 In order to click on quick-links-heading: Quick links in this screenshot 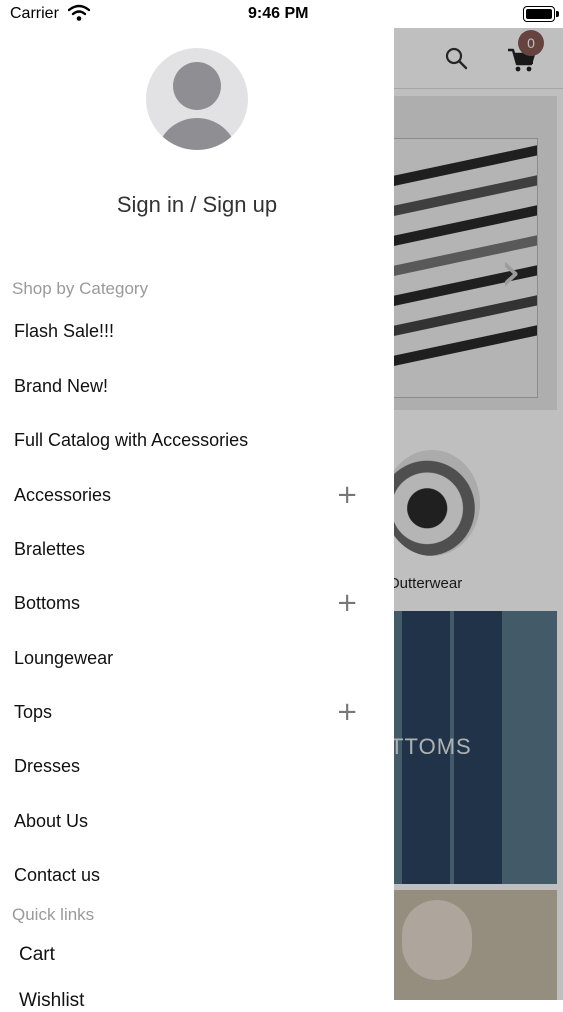, I will do `click(53, 914)`.